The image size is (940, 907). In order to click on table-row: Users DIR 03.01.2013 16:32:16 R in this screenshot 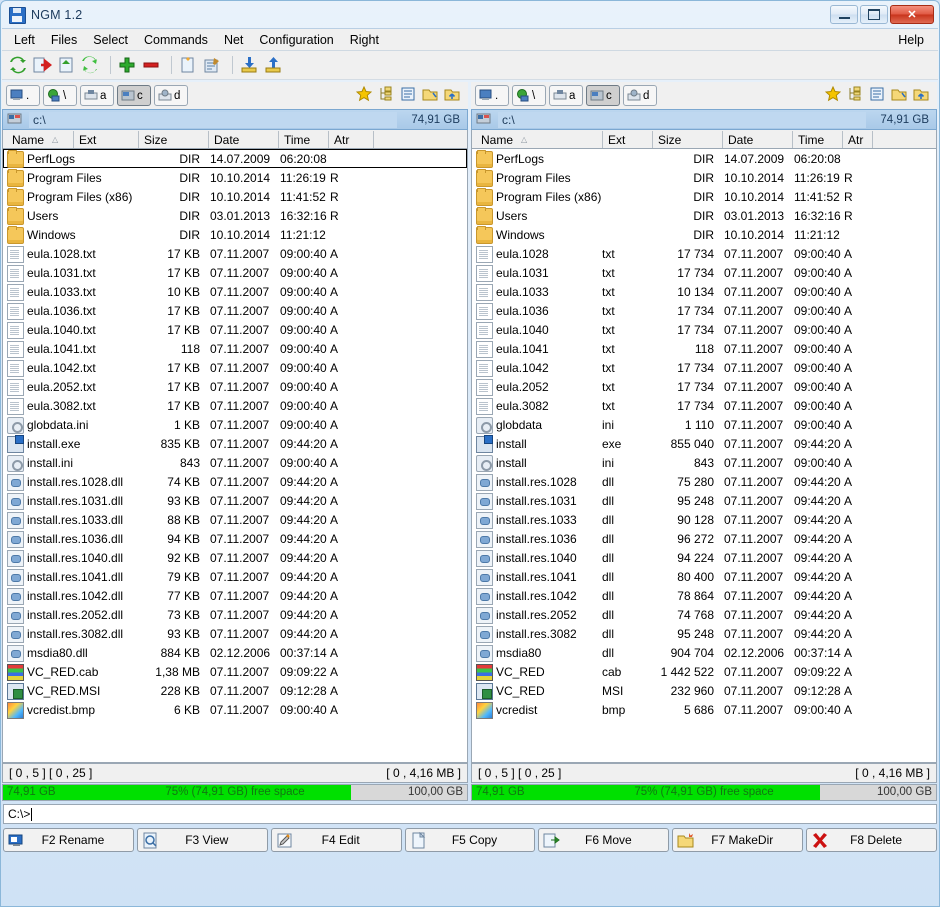, I will do `click(235, 215)`.